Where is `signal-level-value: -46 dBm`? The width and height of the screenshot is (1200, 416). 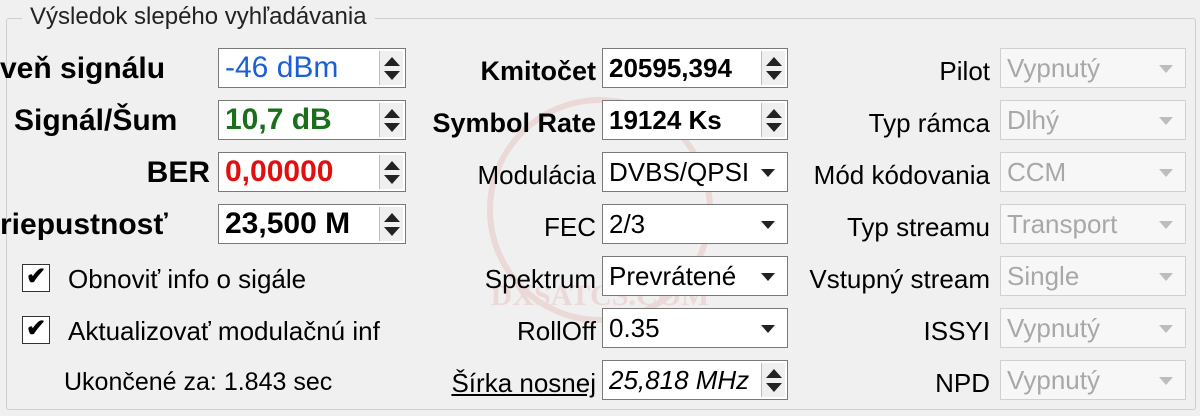
signal-level-value: -46 dBm is located at coordinates (282, 67).